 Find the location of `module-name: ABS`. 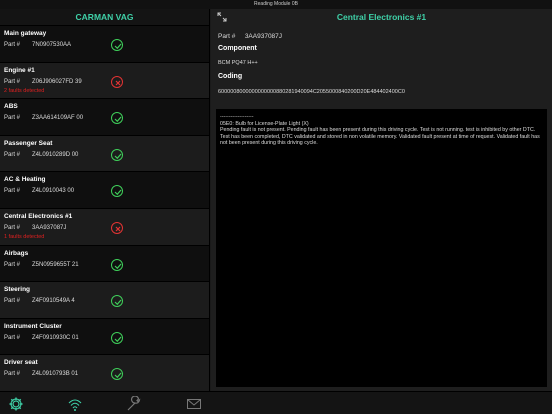

module-name: ABS is located at coordinates (11, 107).